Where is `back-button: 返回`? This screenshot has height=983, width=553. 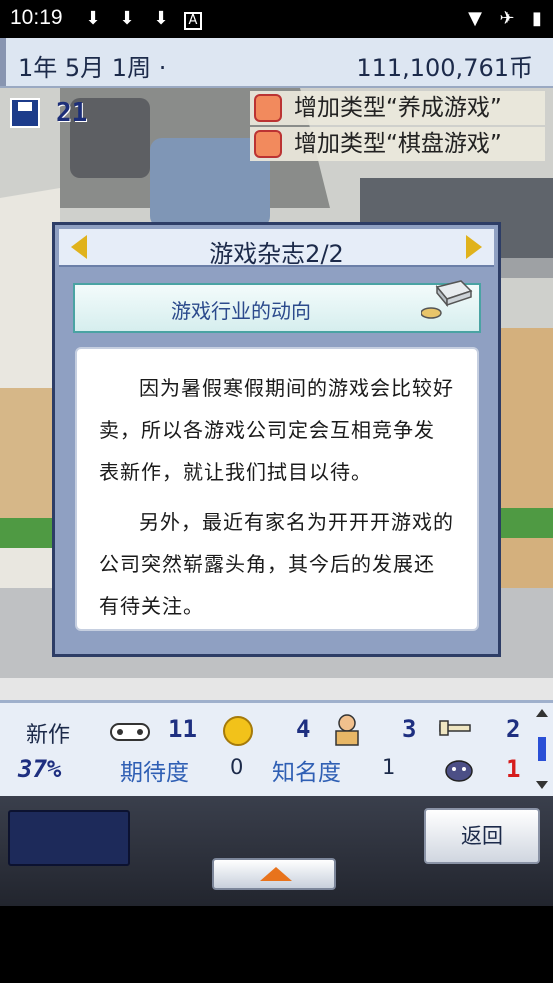
back-button: 返回 is located at coordinates (482, 836).